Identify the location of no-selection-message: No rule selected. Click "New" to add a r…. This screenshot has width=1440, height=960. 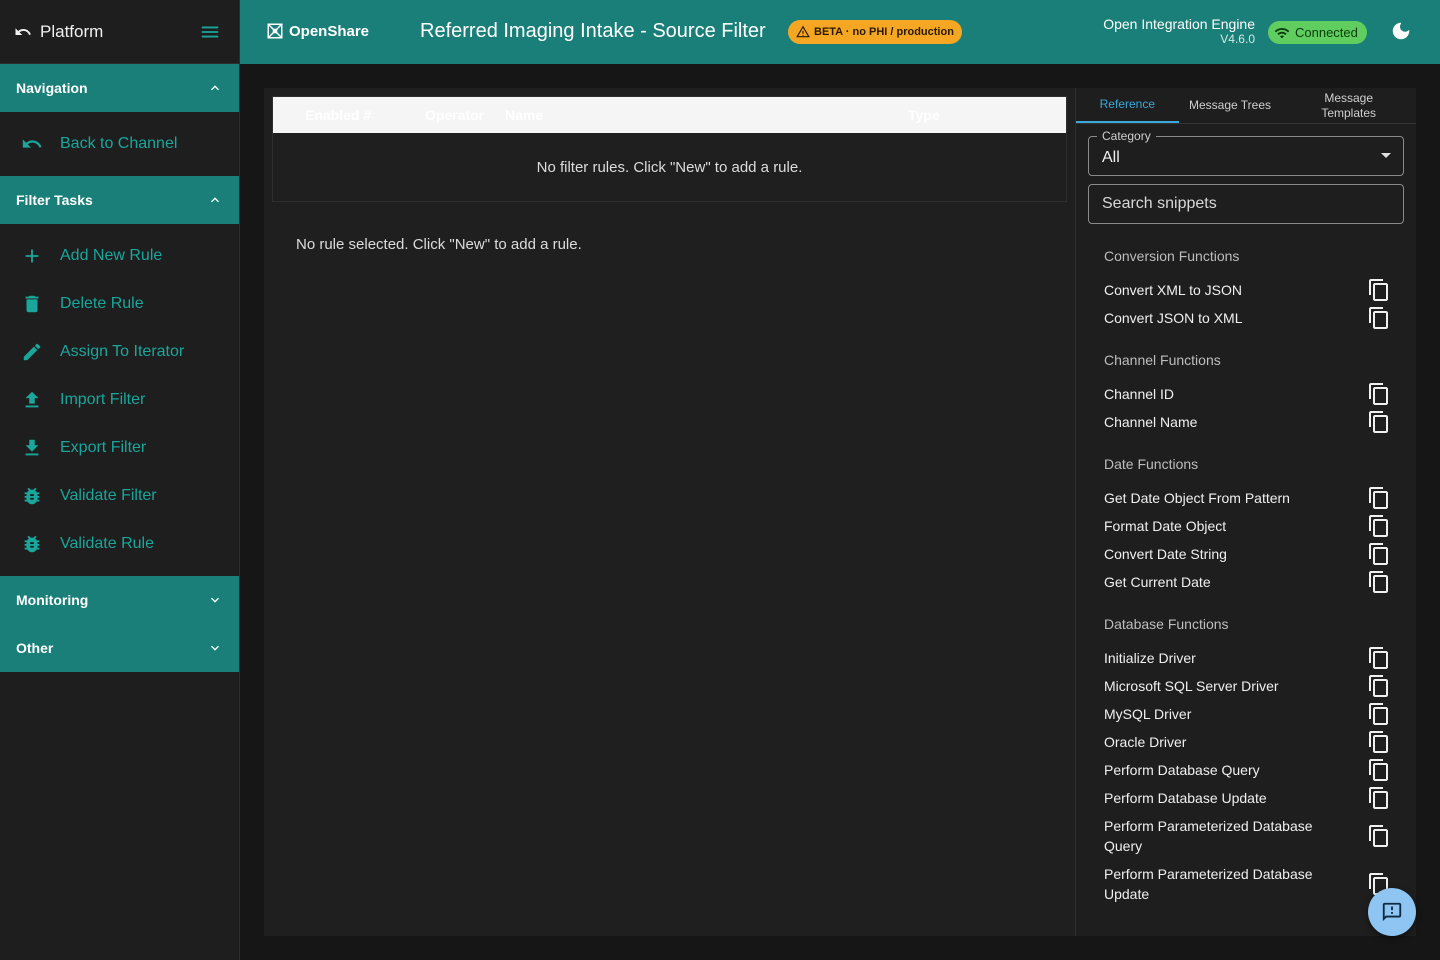
(439, 244).